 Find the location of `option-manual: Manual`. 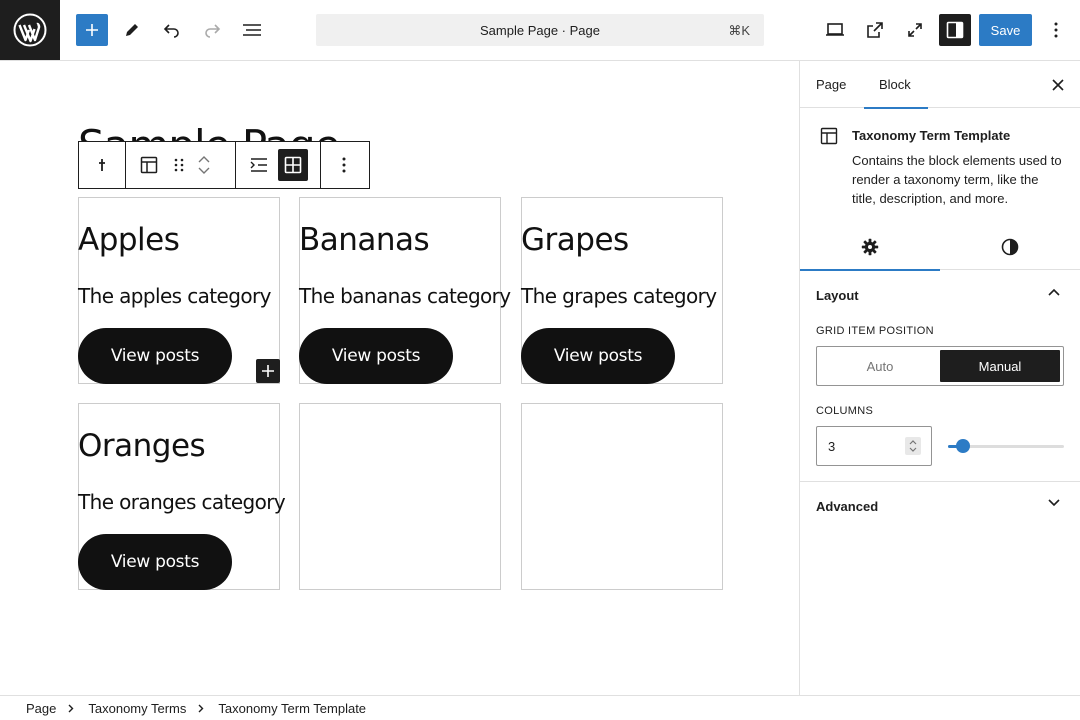

option-manual: Manual is located at coordinates (1000, 366).